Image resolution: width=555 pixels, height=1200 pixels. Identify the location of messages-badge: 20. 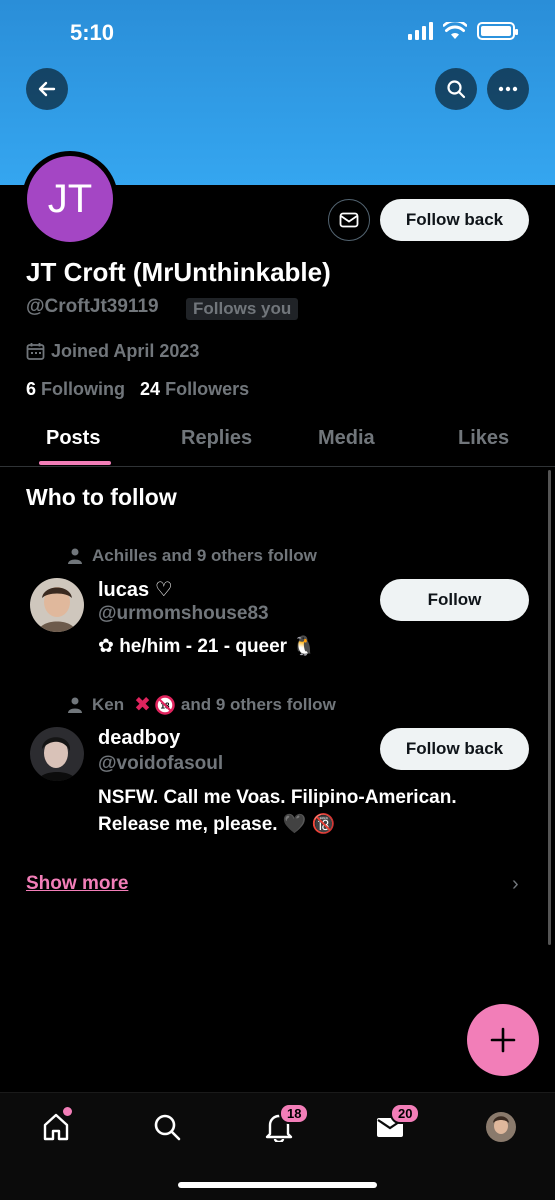
(405, 1113).